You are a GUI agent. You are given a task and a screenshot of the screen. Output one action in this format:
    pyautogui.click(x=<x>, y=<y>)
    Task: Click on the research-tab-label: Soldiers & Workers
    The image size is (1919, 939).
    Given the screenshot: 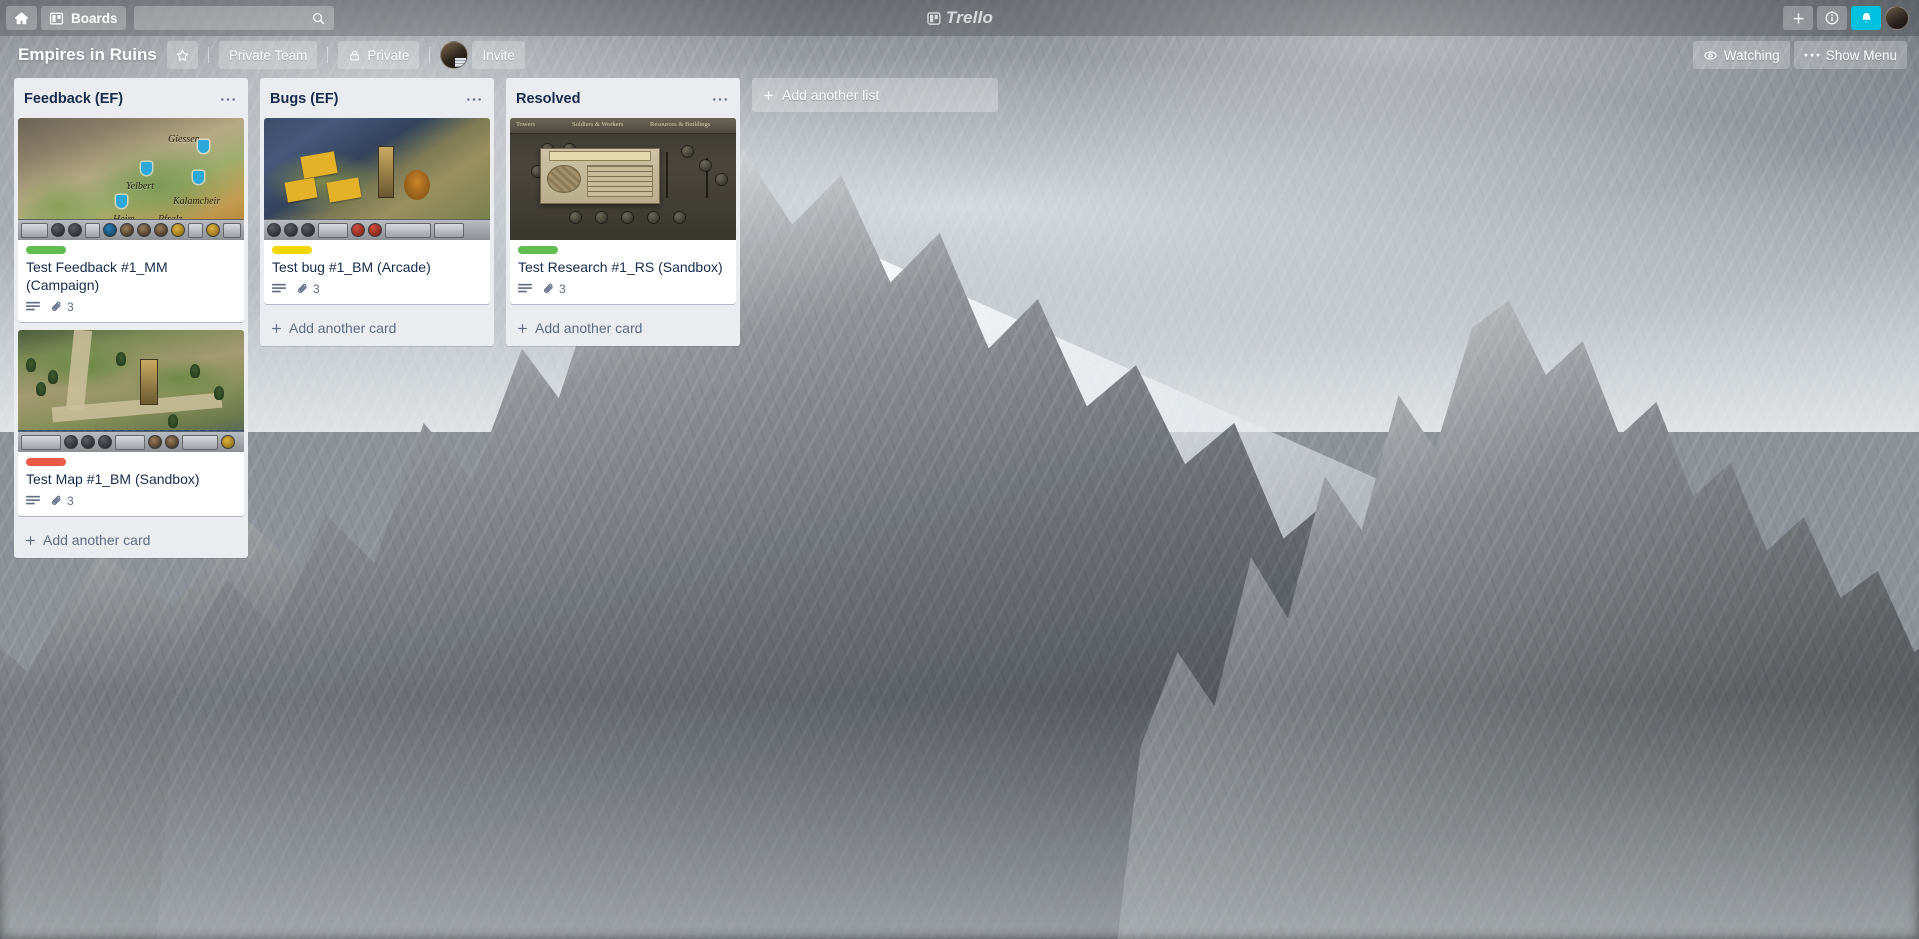 What is the action you would take?
    pyautogui.click(x=598, y=124)
    